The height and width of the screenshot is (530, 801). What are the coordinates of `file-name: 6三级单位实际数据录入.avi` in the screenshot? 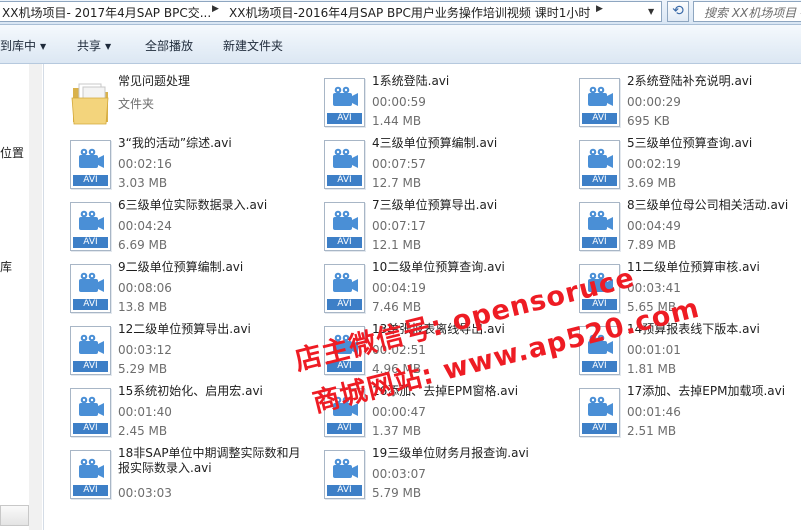 It's located at (193, 205).